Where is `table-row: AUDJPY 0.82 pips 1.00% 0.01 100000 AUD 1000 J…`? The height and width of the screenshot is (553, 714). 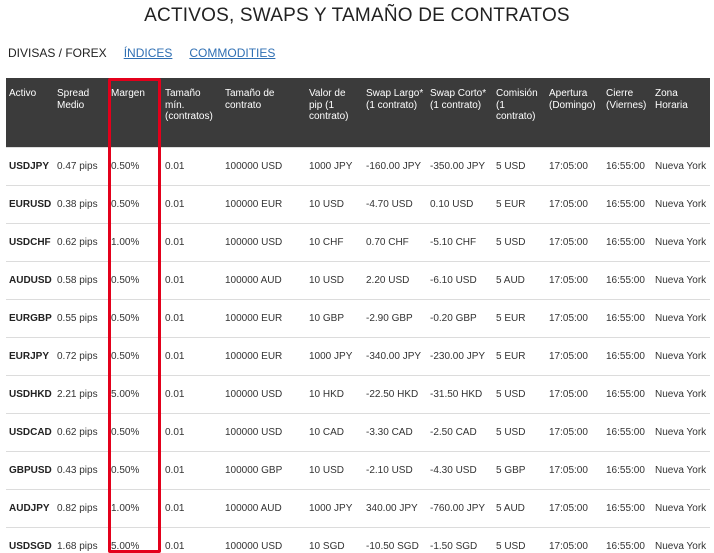 table-row: AUDJPY 0.82 pips 1.00% 0.01 100000 AUD 1000 J… is located at coordinates (358, 508).